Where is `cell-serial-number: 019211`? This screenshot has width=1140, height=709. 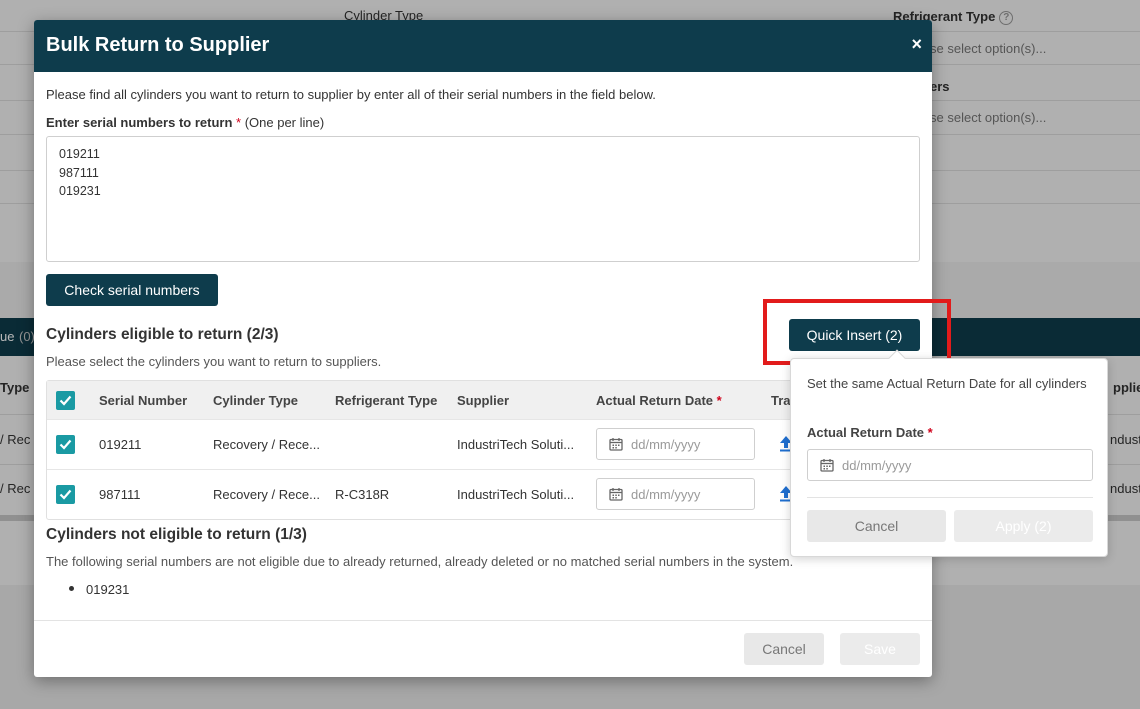
cell-serial-number: 019211 is located at coordinates (120, 444).